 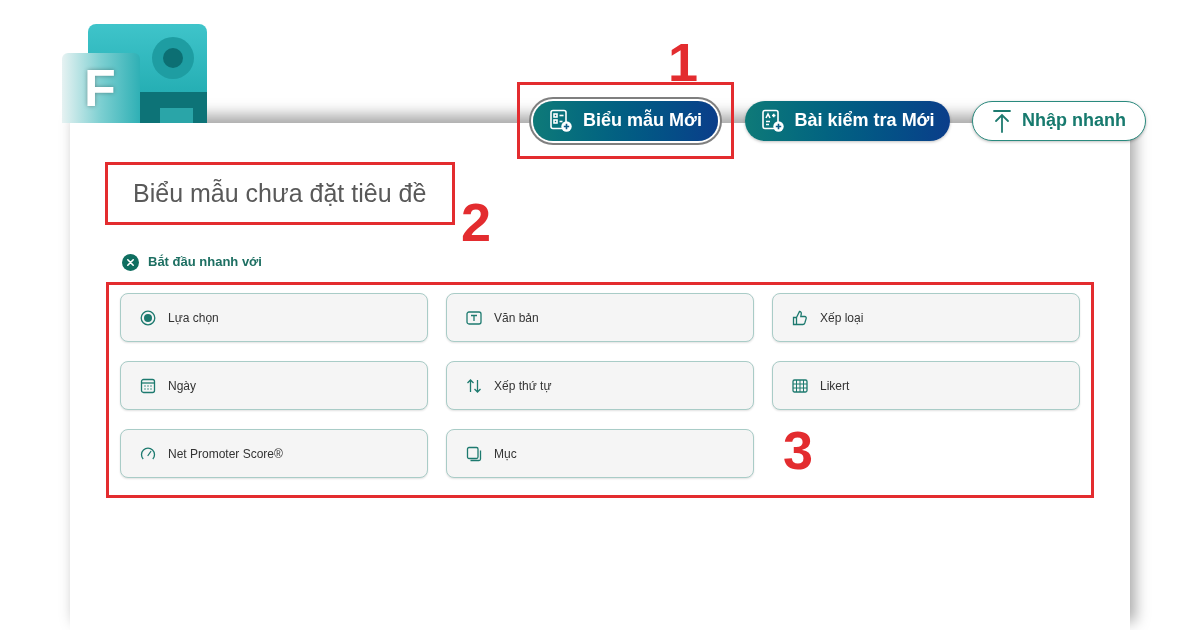 What do you see at coordinates (683, 62) in the screenshot?
I see `annotation-number: 1` at bounding box center [683, 62].